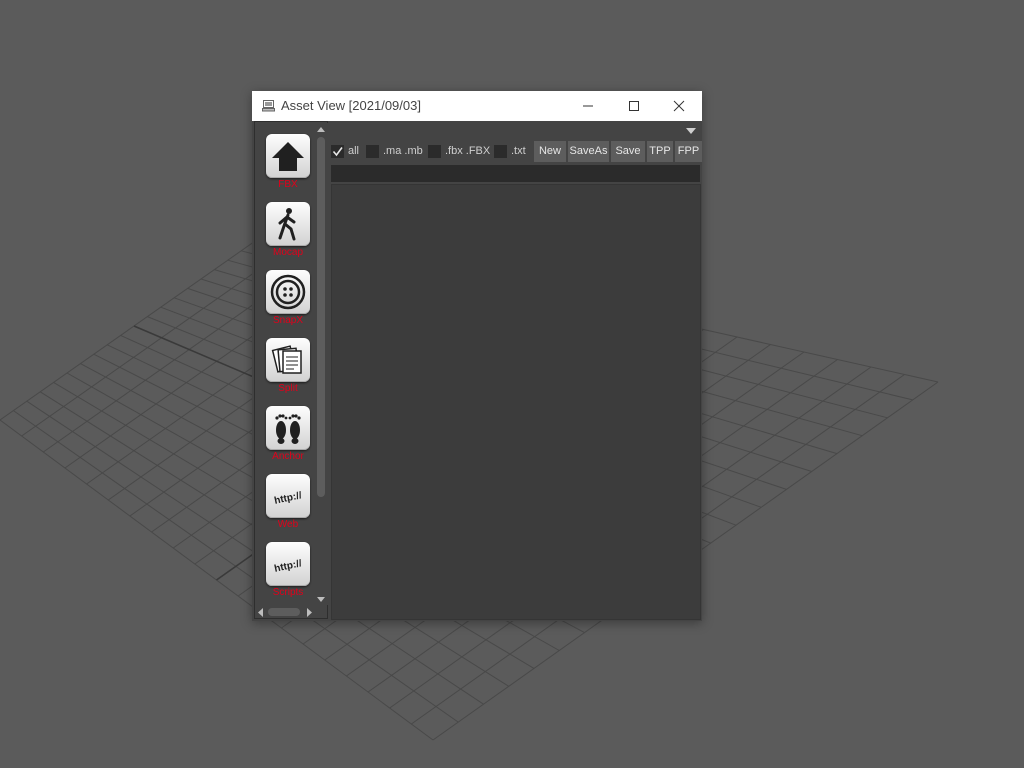  What do you see at coordinates (500, 151) in the screenshot?
I see `filter-txt-checkbox` at bounding box center [500, 151].